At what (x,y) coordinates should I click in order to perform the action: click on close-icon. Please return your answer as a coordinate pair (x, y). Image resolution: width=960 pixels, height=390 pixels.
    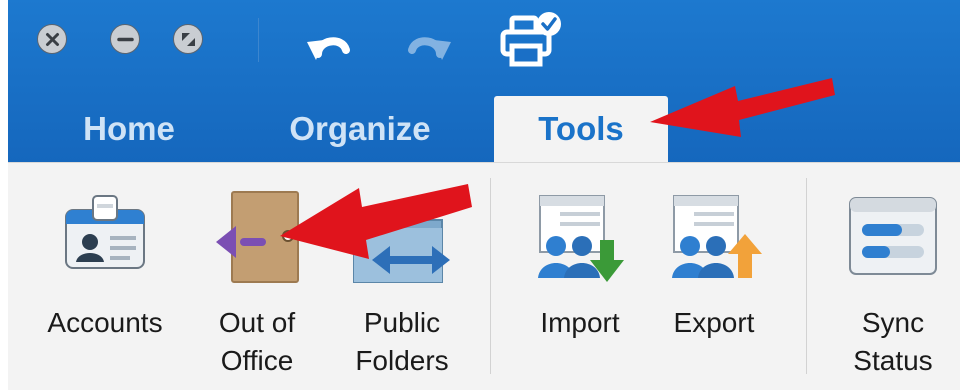
    Looking at the image, I should click on (52, 39).